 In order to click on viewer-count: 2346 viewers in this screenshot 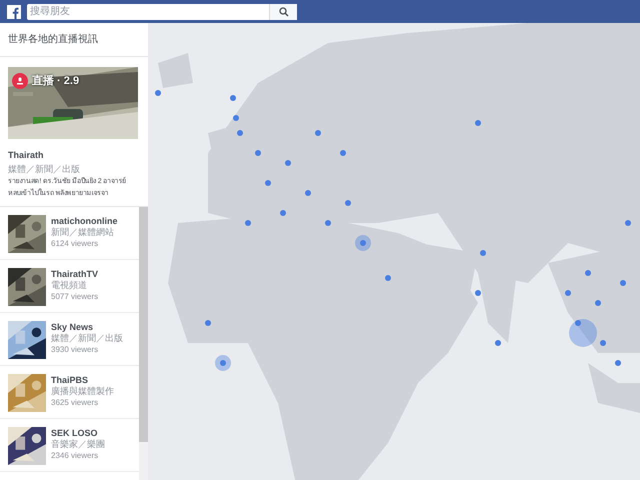, I will do `click(75, 456)`.